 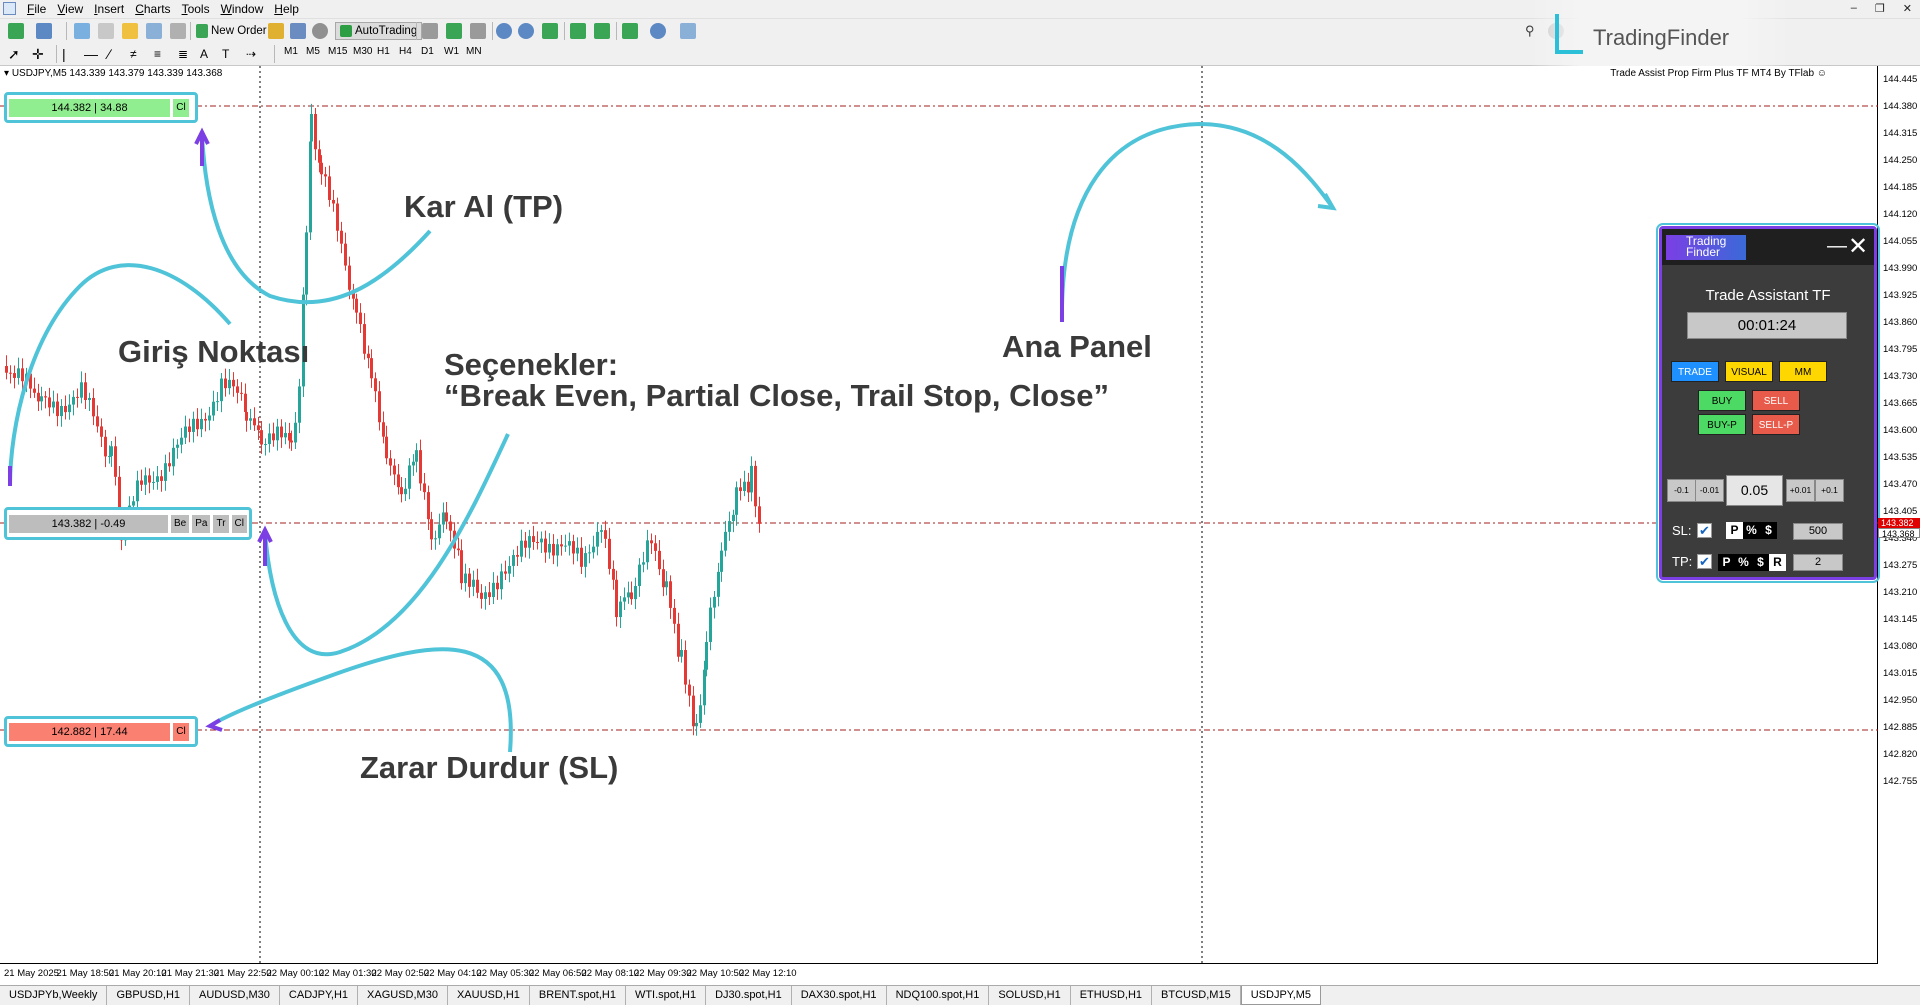 I want to click on tf-mn: MN, so click(x=474, y=51).